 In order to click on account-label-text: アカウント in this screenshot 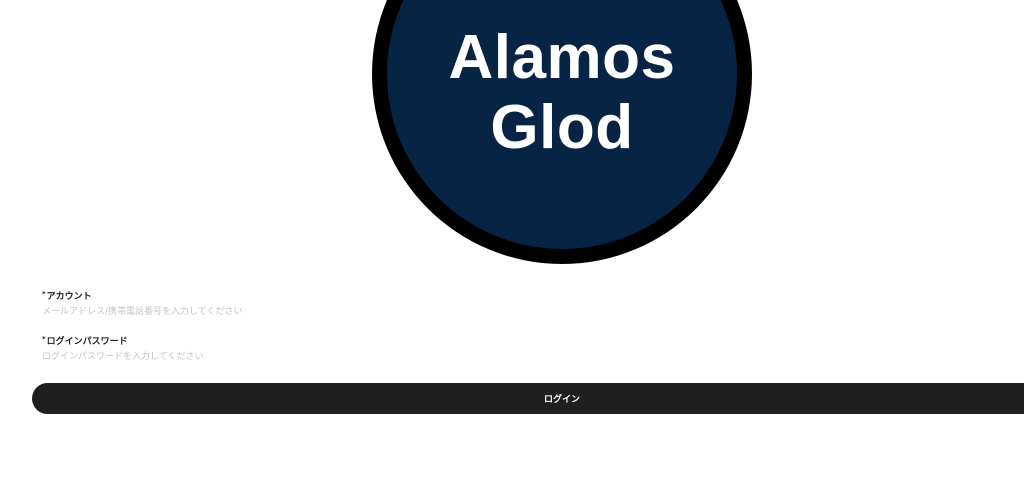, I will do `click(69, 297)`.